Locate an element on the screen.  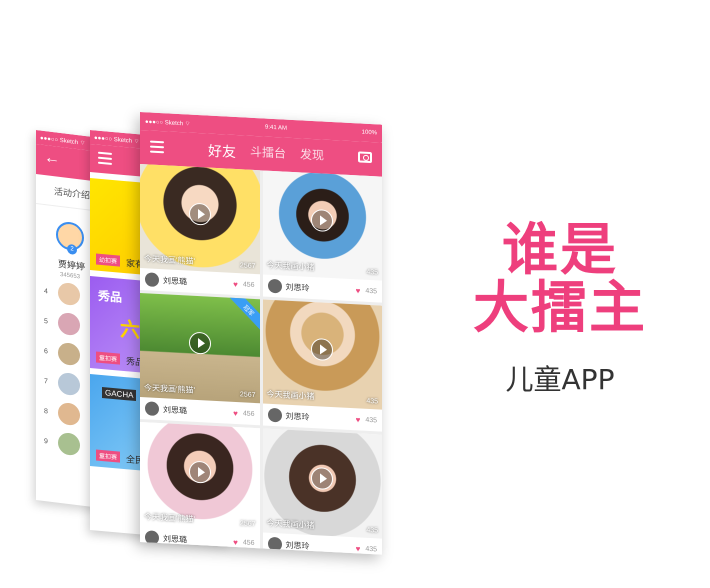
tab-bar: 好友 斗擂台 发现 is located at coordinates (266, 154).